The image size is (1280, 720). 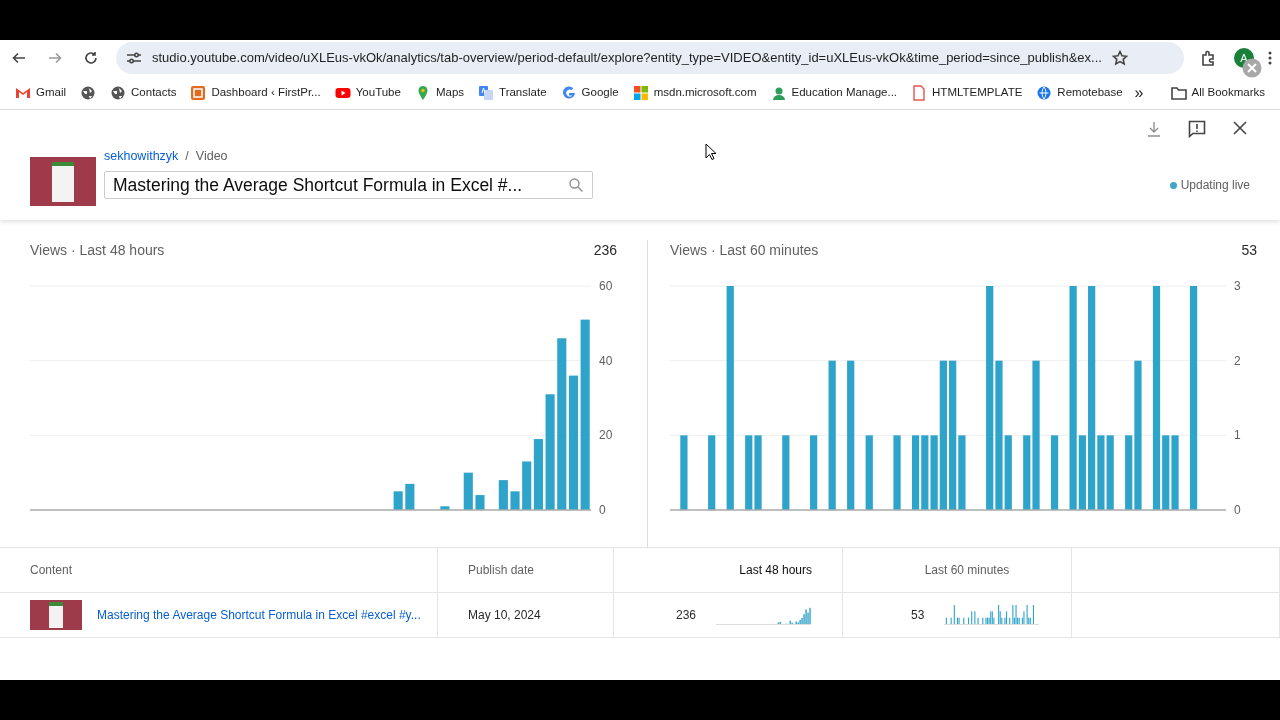 I want to click on mouse-cursor-icon, so click(x=711, y=152).